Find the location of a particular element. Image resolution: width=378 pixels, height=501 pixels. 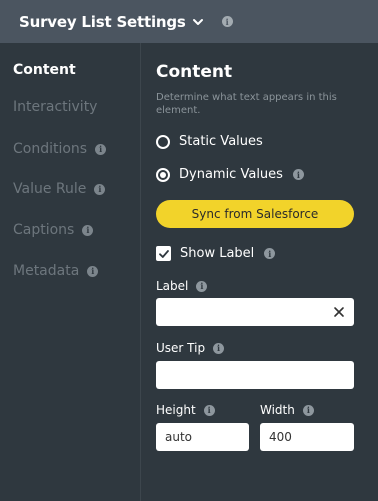

static-values-radio is located at coordinates (163, 141).